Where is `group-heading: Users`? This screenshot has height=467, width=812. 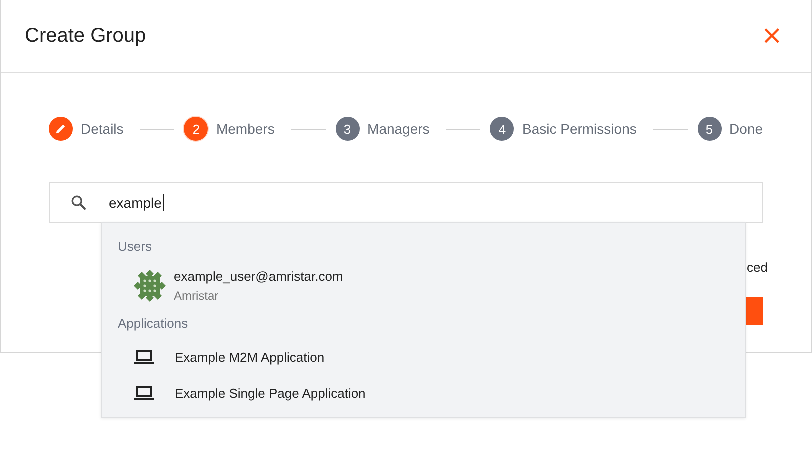 group-heading: Users is located at coordinates (135, 246).